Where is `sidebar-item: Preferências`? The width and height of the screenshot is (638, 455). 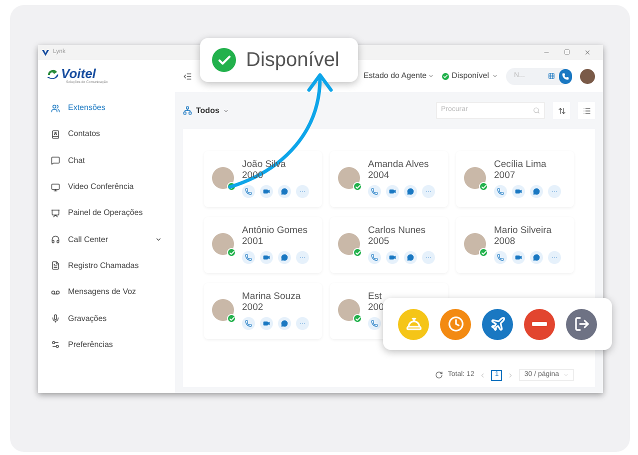 sidebar-item: Preferências is located at coordinates (106, 345).